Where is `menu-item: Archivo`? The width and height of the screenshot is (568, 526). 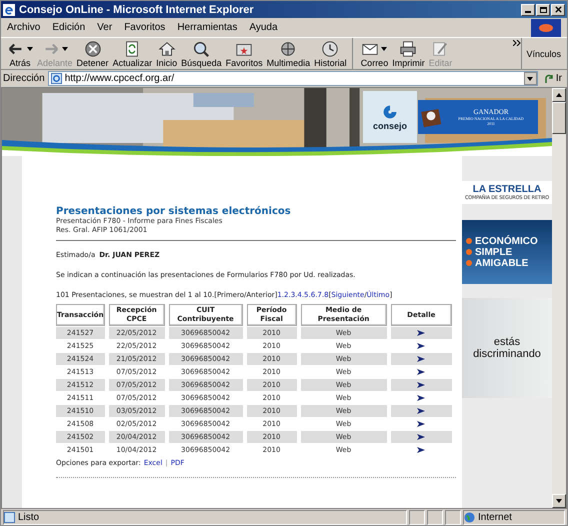
menu-item: Archivo is located at coordinates (23, 27).